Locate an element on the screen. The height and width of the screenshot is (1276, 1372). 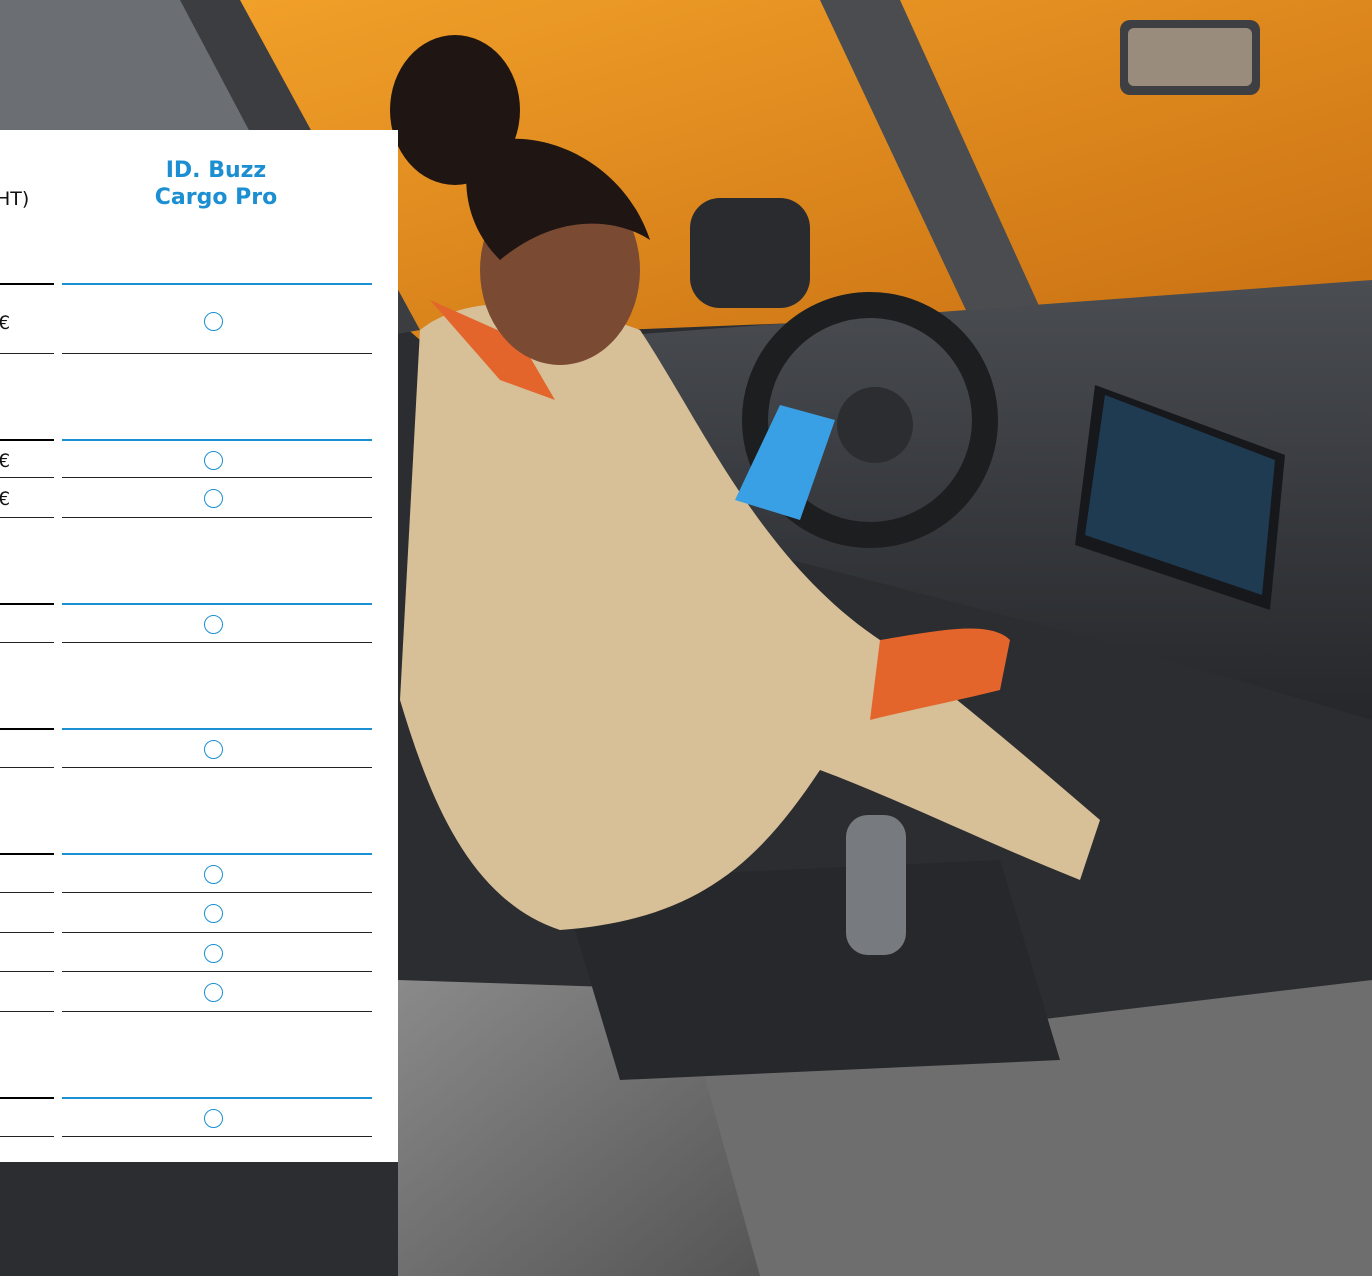
column-header-line-1: ID. Buzz is located at coordinates (216, 170).